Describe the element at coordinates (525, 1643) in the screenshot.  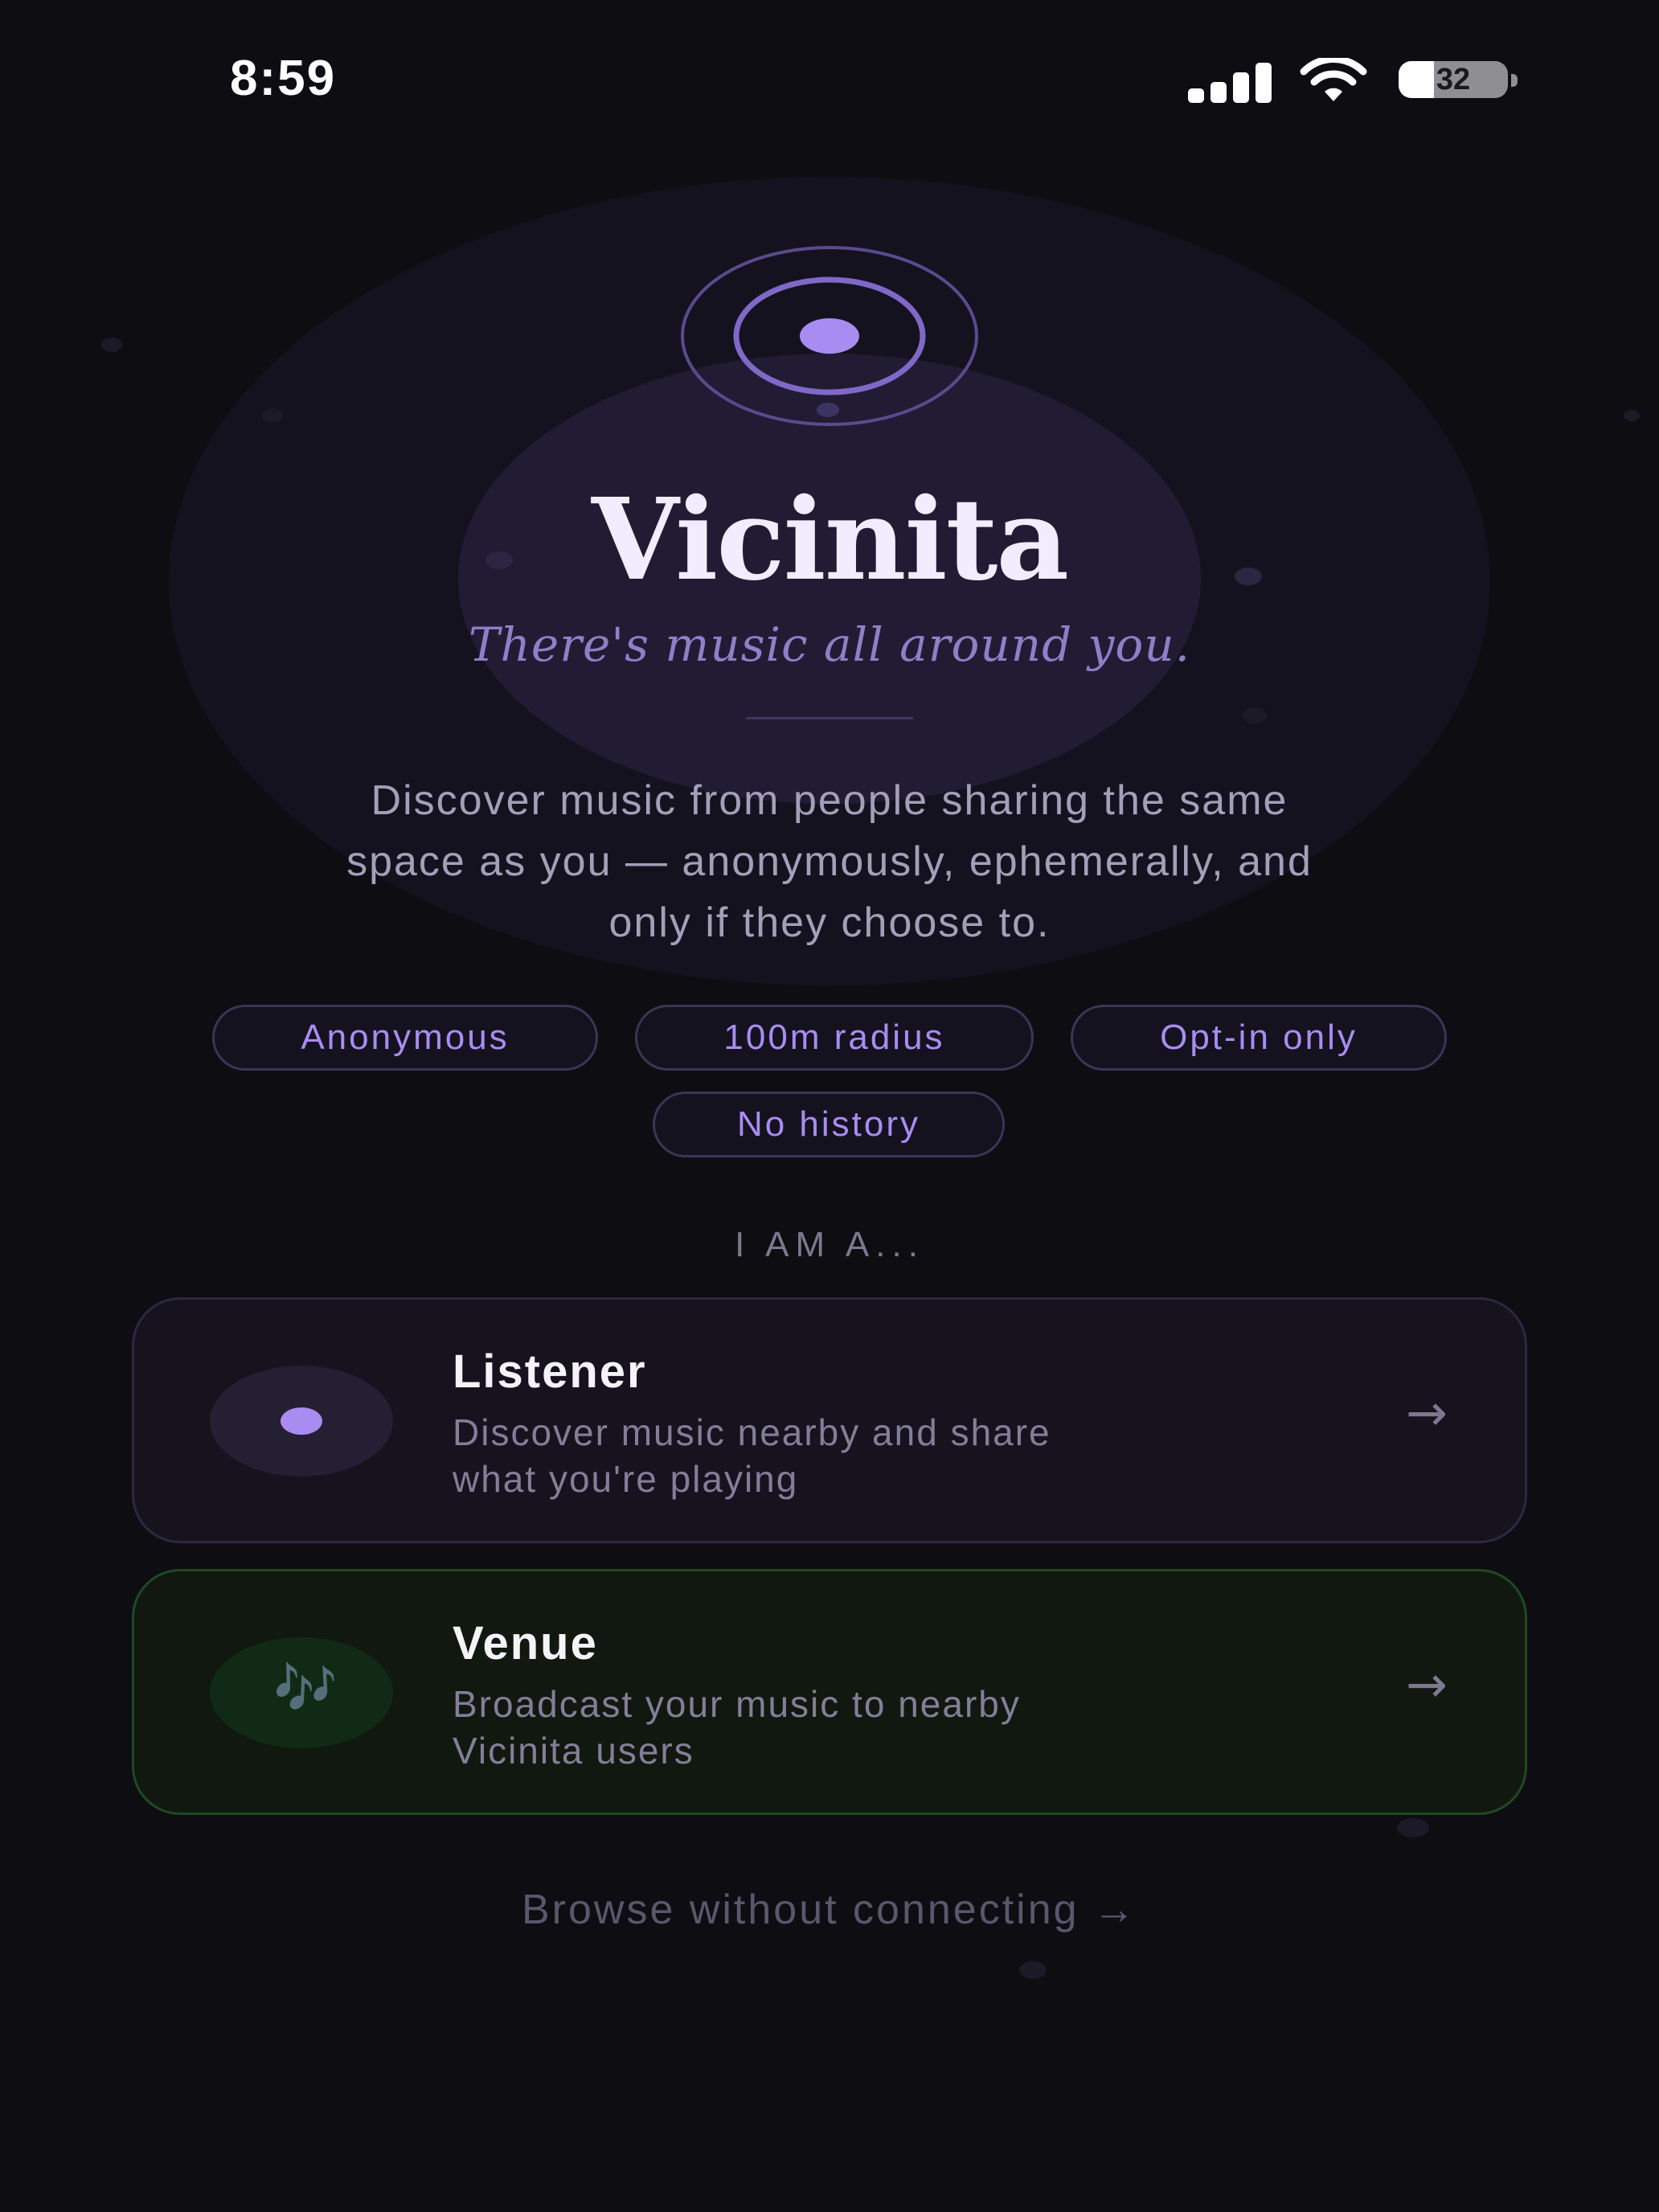
I see `venue-title: Venue` at that location.